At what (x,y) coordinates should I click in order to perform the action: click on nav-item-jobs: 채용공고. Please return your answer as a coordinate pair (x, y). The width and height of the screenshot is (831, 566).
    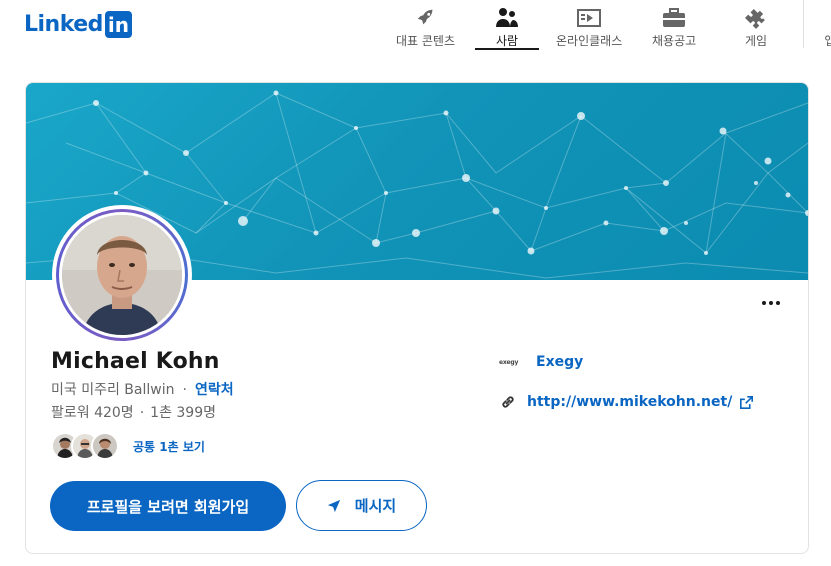
    Looking at the image, I should click on (674, 27).